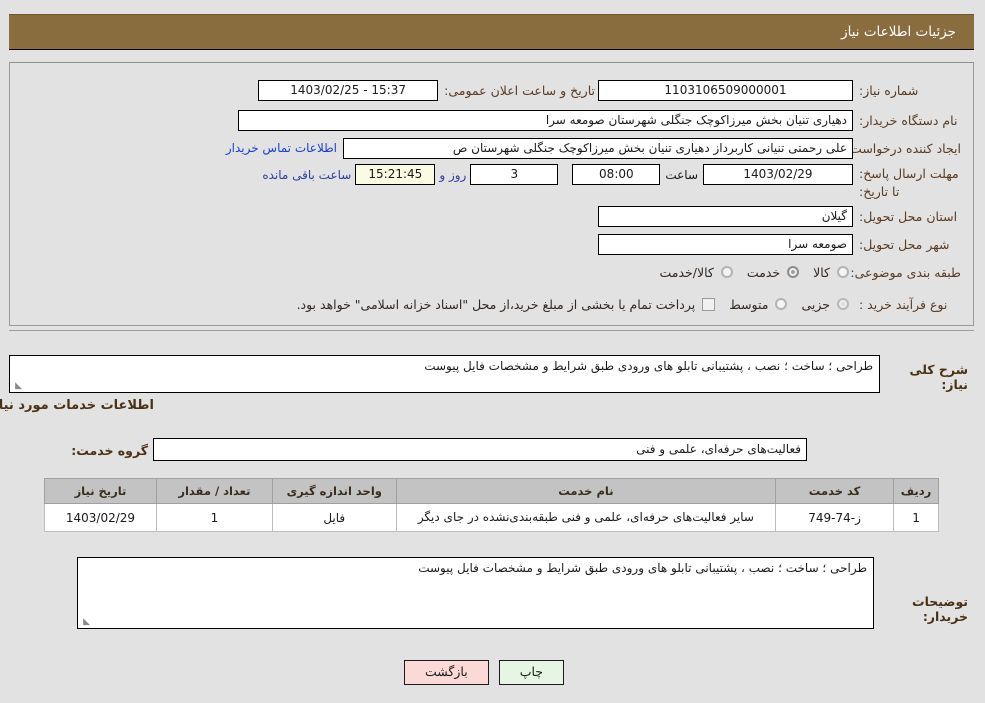 The width and height of the screenshot is (985, 703). I want to click on process-radio-jozei, so click(844, 304).